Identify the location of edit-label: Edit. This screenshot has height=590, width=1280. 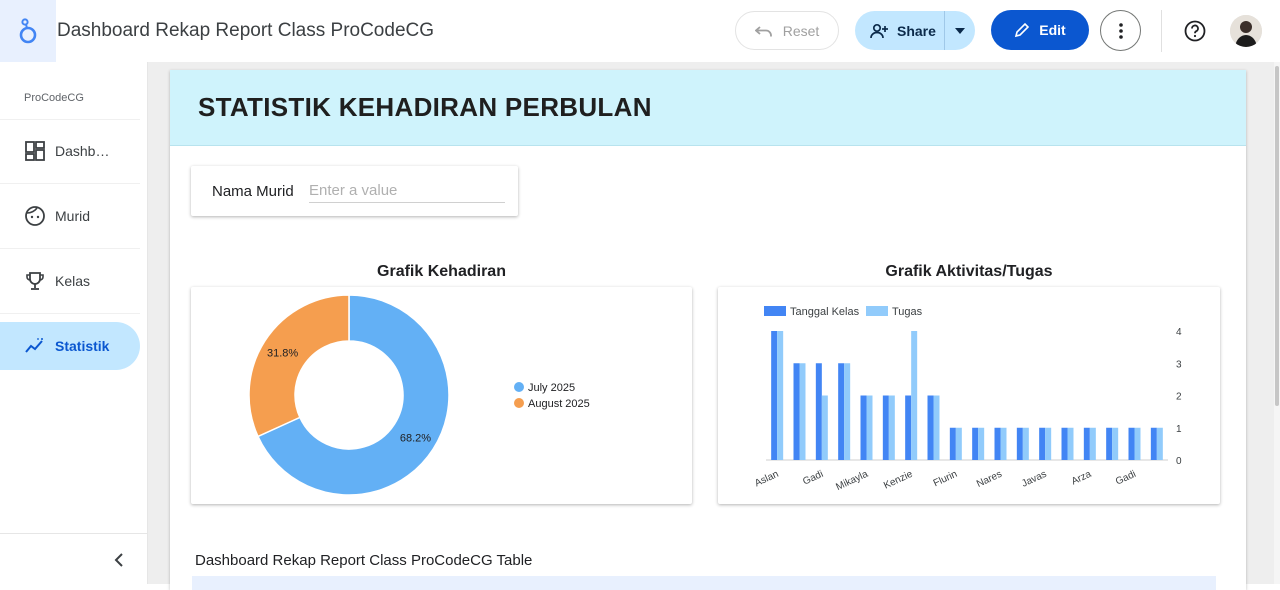
(1052, 30).